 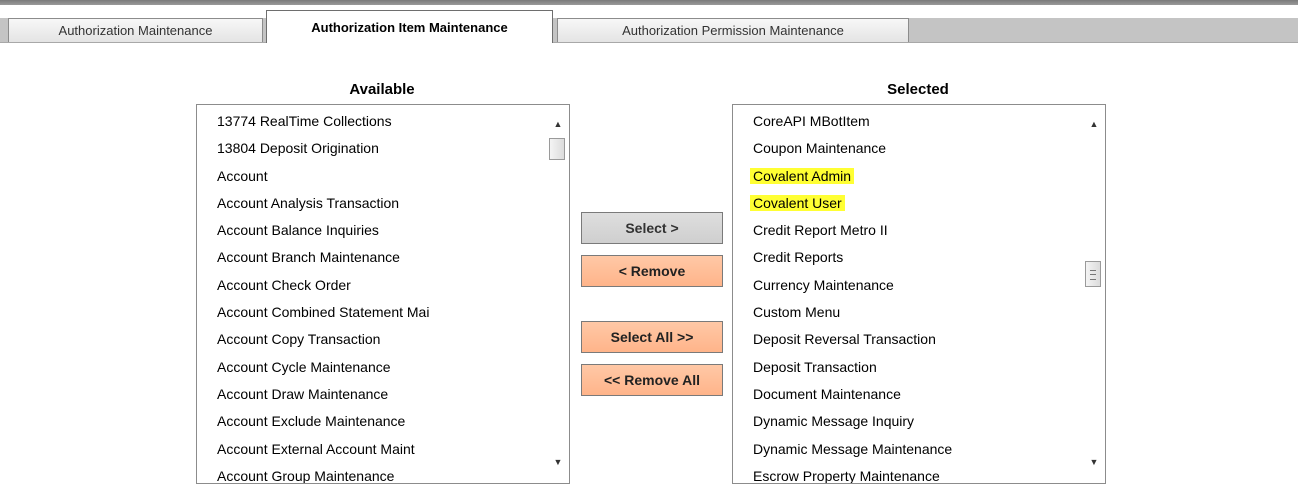 What do you see at coordinates (918, 121) in the screenshot?
I see `selected-list-item: CoreAPI MBotItem` at bounding box center [918, 121].